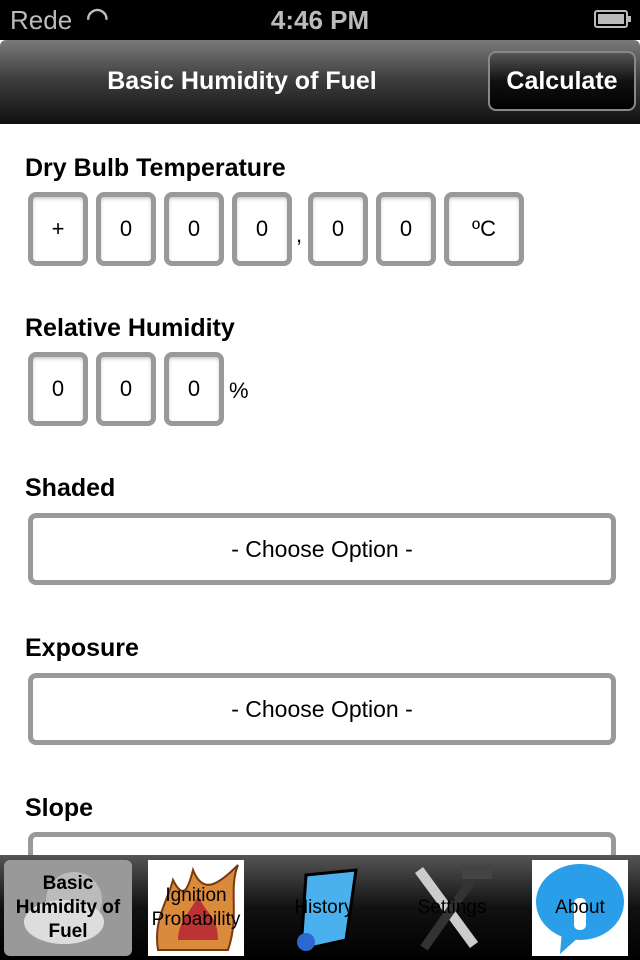 The width and height of the screenshot is (640, 960). What do you see at coordinates (242, 81) in the screenshot?
I see `page-title: Basic Humidity of Fuel` at bounding box center [242, 81].